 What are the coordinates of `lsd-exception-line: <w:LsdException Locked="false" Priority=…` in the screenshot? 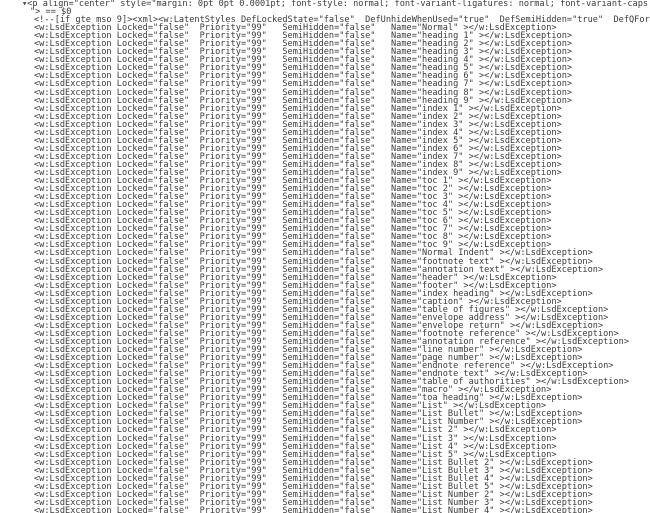 It's located at (325, 510).